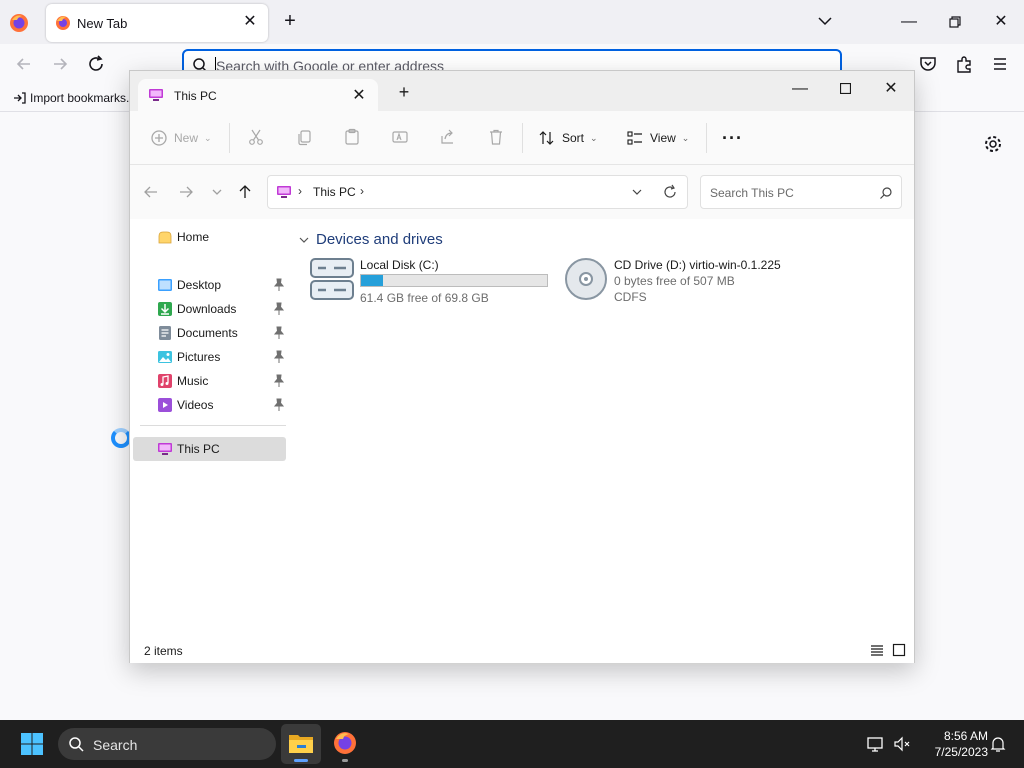 The width and height of the screenshot is (1024, 768). I want to click on address-bar: › This PC ›, so click(477, 192).